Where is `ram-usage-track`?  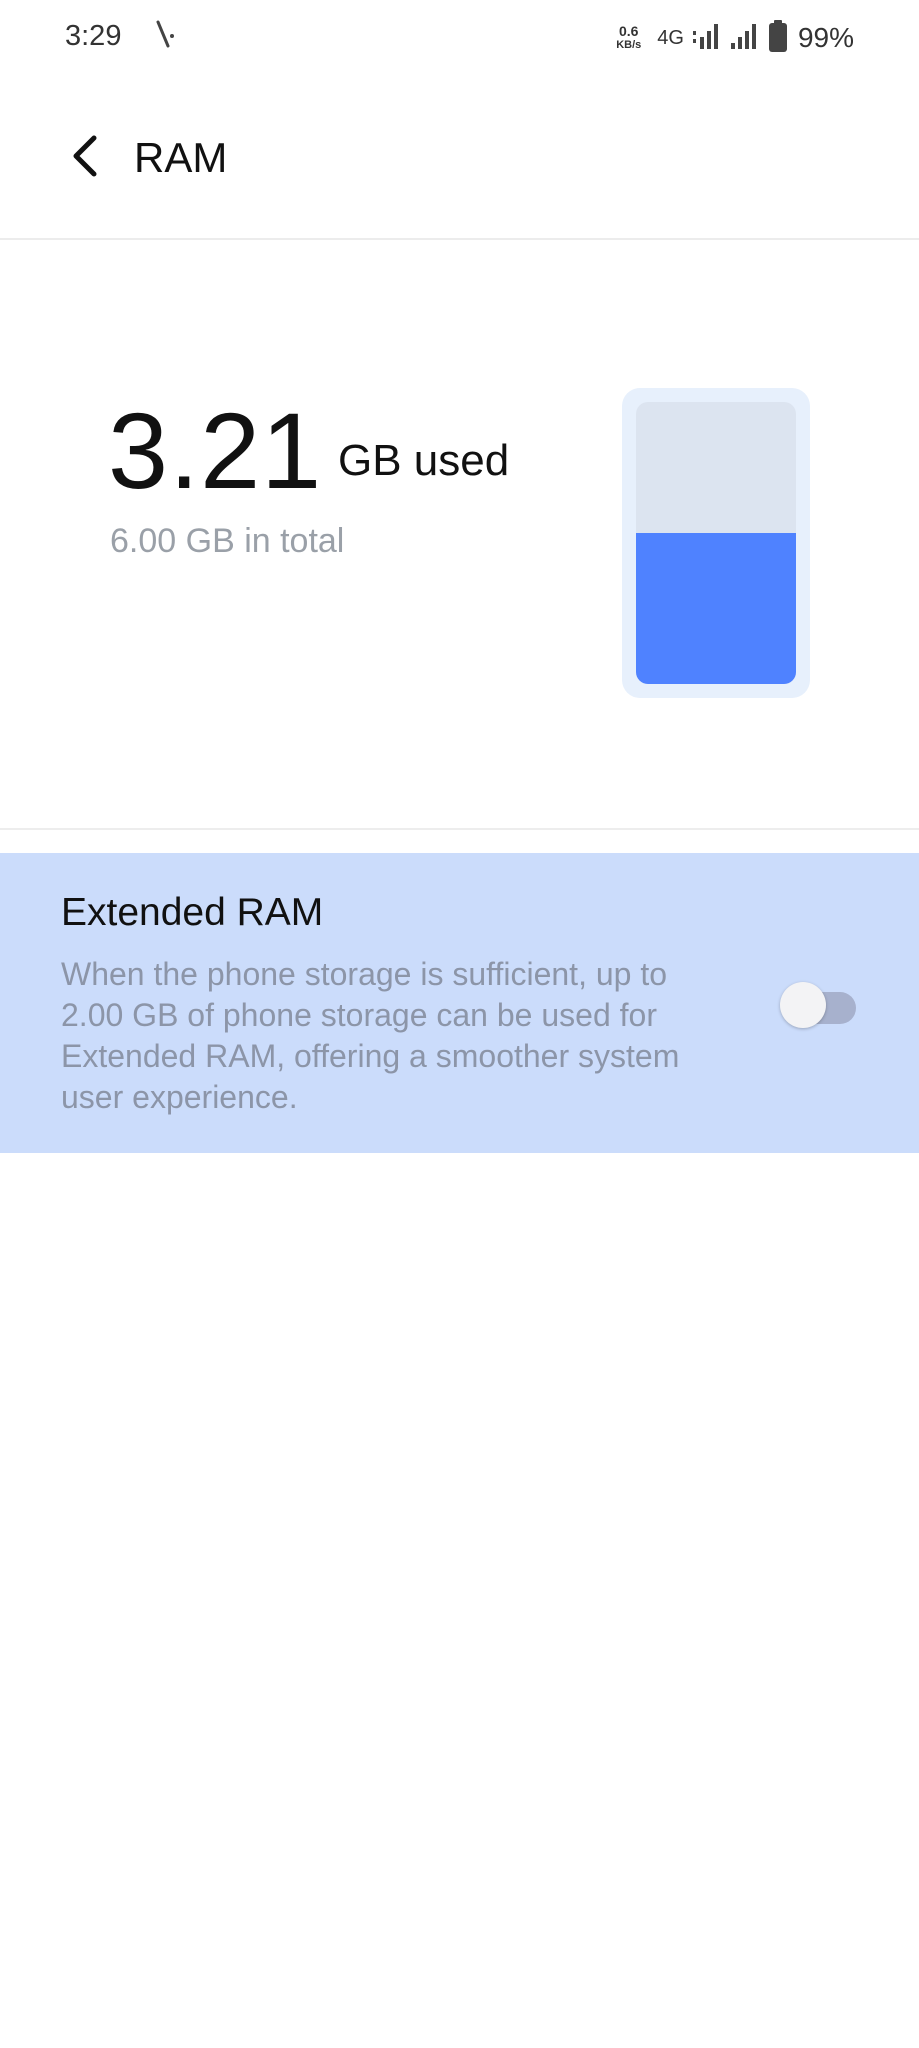 ram-usage-track is located at coordinates (716, 543).